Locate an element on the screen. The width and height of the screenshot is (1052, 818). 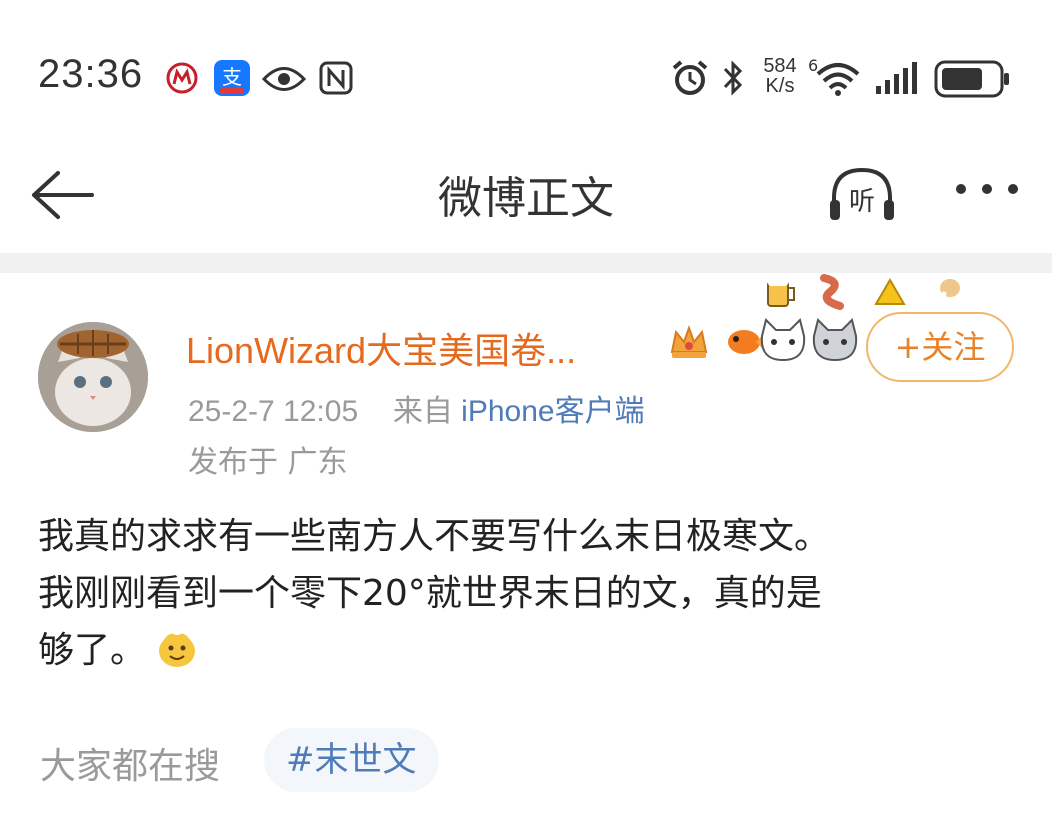
post-source: iPhone客户端 is located at coordinates (552, 411).